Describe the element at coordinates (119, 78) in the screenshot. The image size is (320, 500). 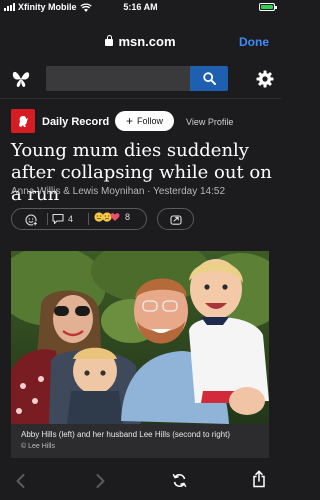
I see `search-input` at that location.